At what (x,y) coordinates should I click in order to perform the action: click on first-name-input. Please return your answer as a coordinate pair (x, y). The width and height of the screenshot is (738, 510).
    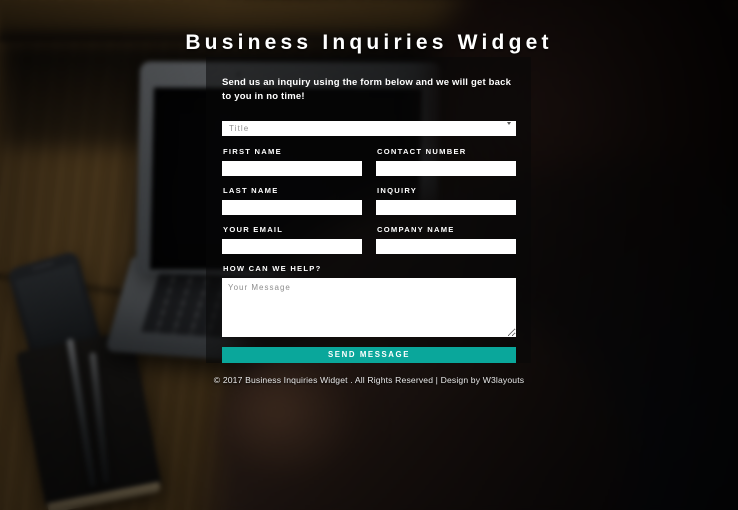
    Looking at the image, I should click on (292, 168).